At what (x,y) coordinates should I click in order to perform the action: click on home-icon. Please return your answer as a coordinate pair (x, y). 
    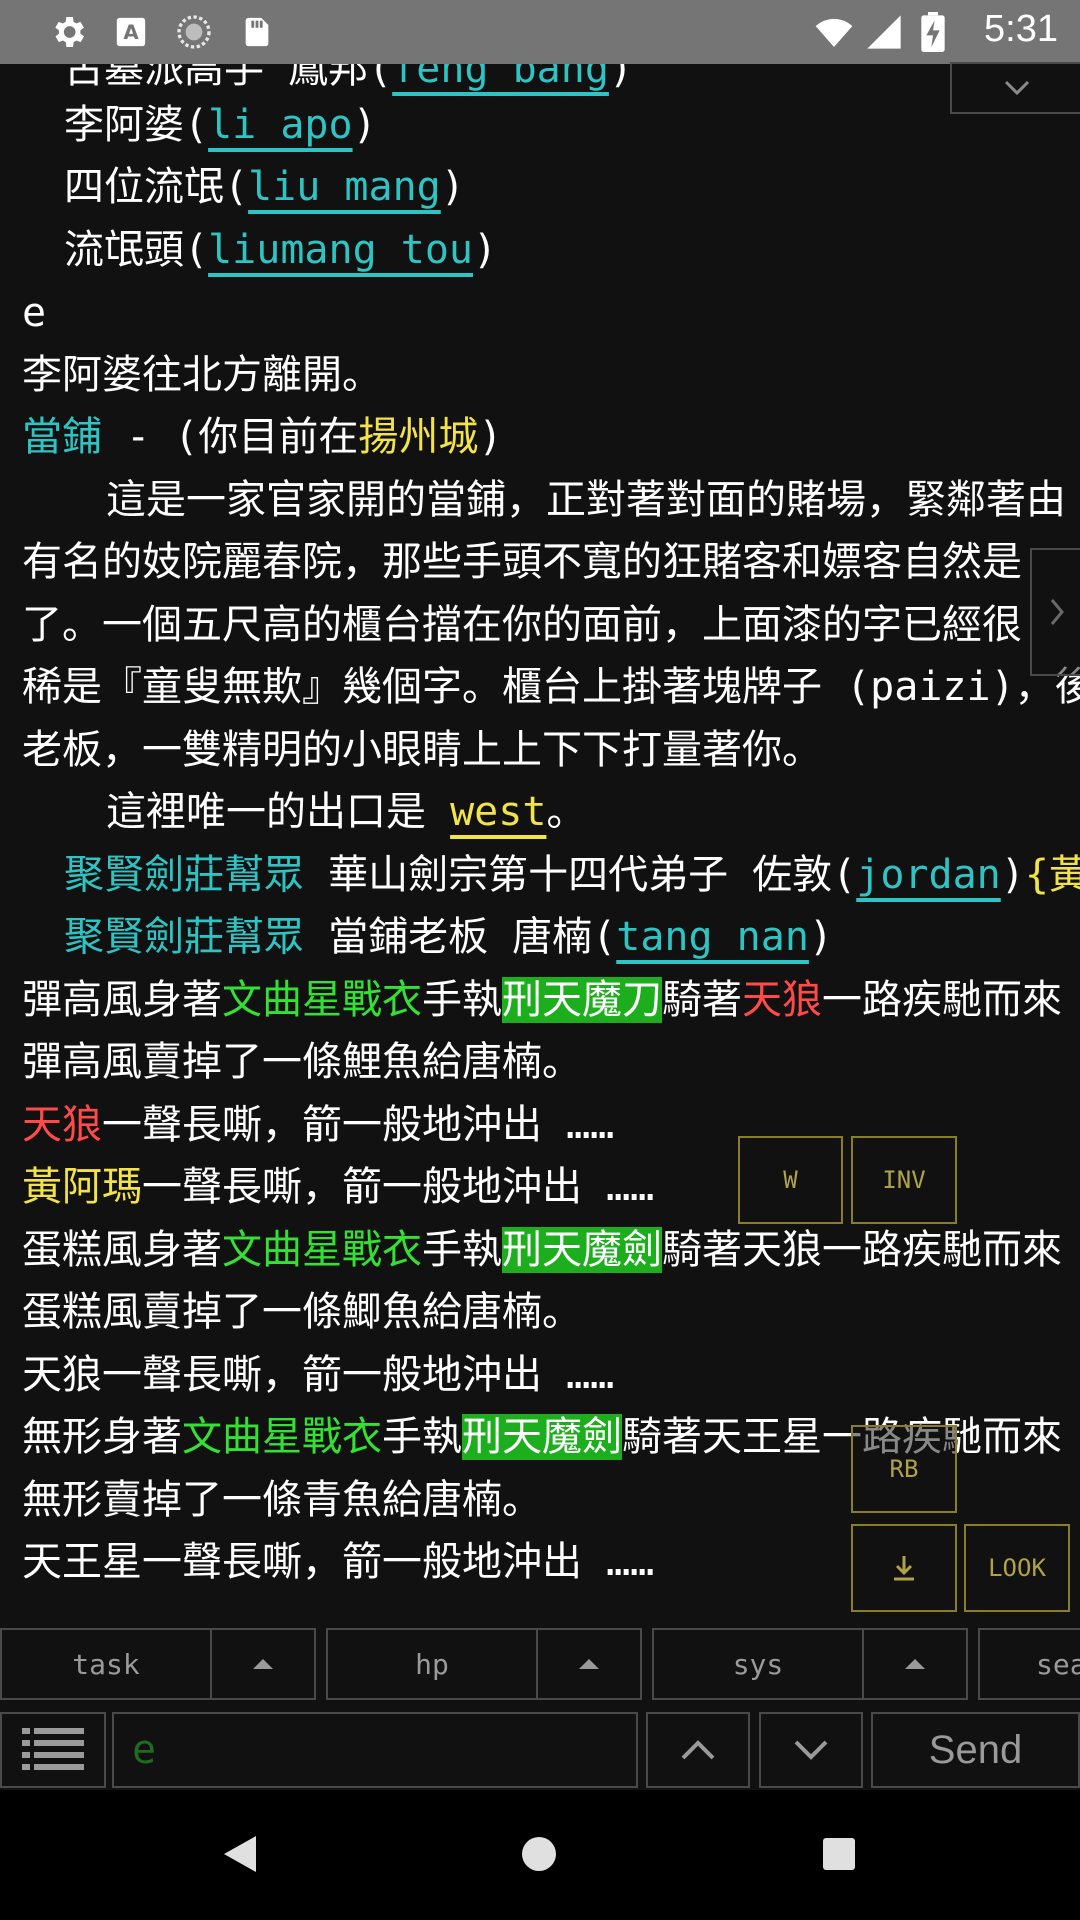
    Looking at the image, I should click on (539, 1854).